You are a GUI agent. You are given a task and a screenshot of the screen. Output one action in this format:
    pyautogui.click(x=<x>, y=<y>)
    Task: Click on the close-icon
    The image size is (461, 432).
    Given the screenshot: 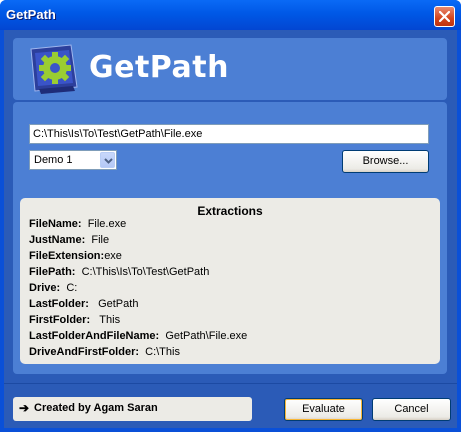 What is the action you would take?
    pyautogui.click(x=444, y=16)
    